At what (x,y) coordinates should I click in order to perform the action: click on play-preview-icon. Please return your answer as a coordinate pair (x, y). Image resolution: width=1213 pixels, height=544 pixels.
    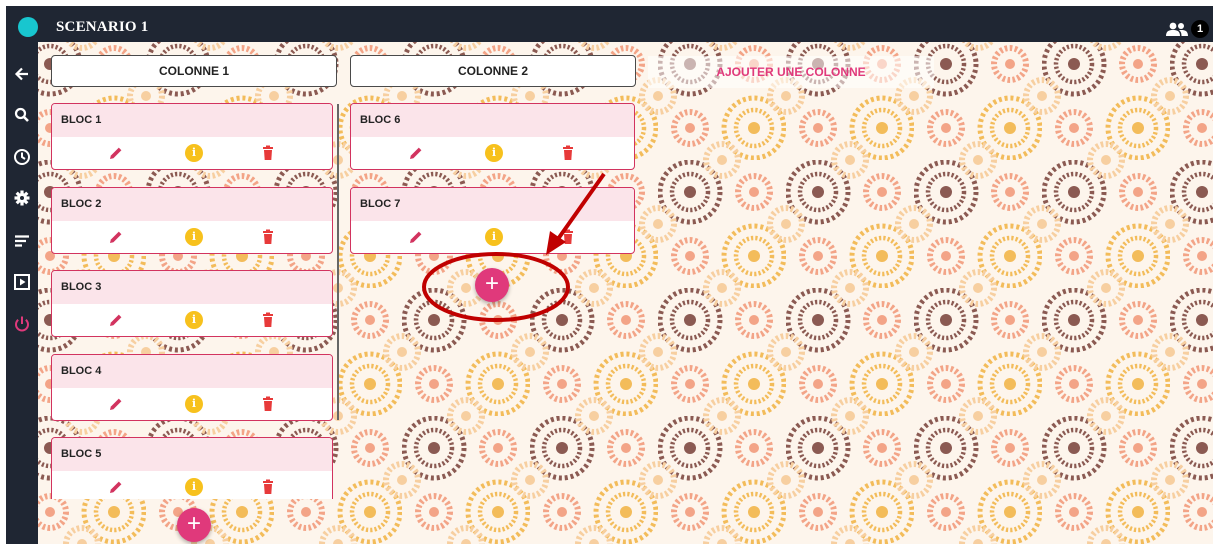
    Looking at the image, I should click on (22, 282).